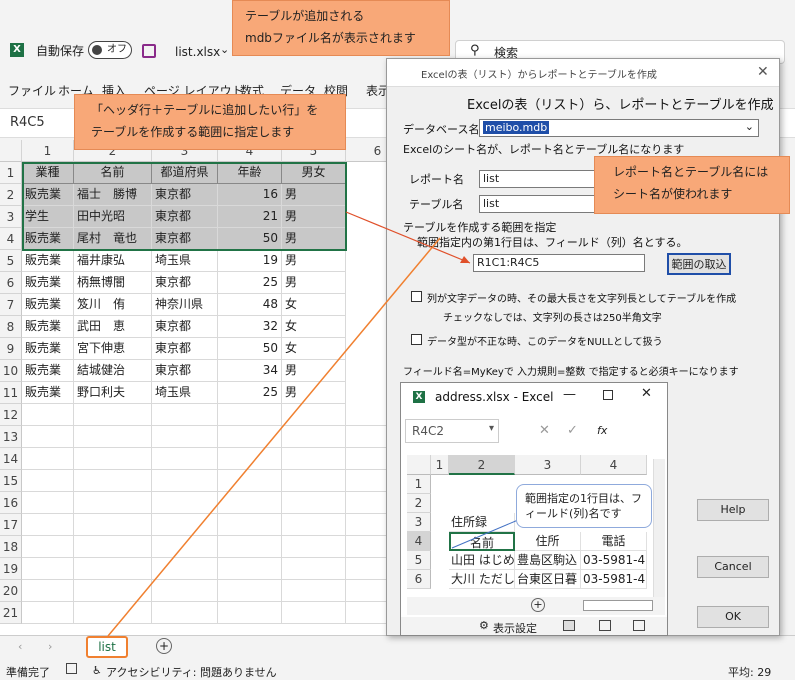 Image resolution: width=795 pixels, height=680 pixels. What do you see at coordinates (485, 534) in the screenshot?
I see `bubble-connector` at bounding box center [485, 534].